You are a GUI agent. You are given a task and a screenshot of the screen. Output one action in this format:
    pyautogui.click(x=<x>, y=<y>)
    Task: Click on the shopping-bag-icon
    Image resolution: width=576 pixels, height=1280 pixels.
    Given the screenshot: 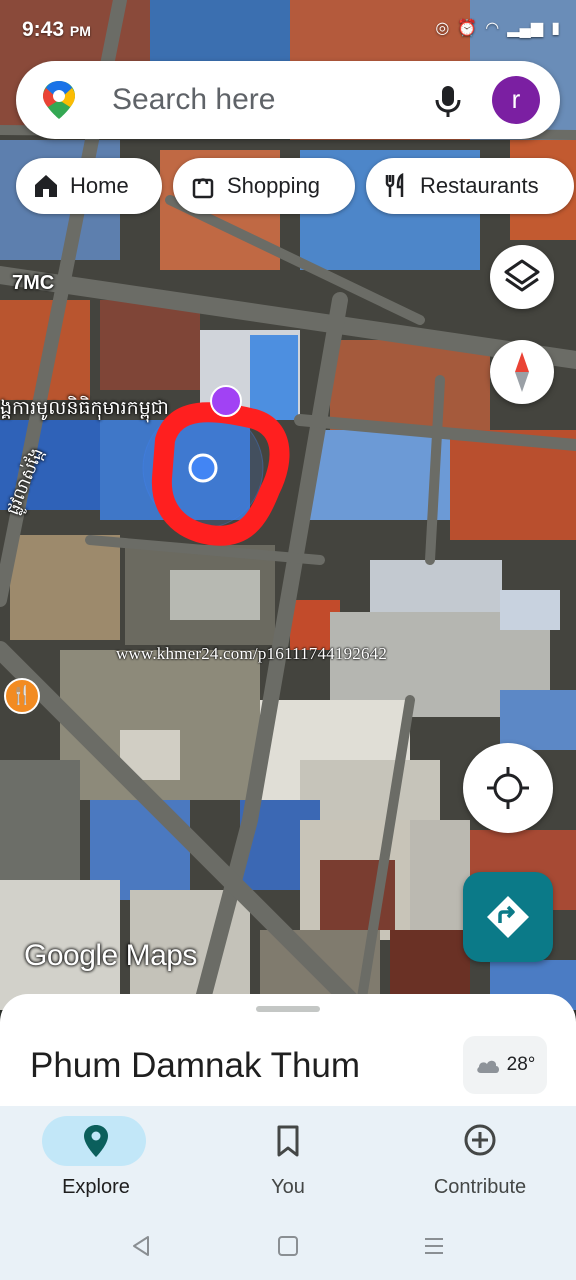 What is the action you would take?
    pyautogui.click(x=203, y=188)
    